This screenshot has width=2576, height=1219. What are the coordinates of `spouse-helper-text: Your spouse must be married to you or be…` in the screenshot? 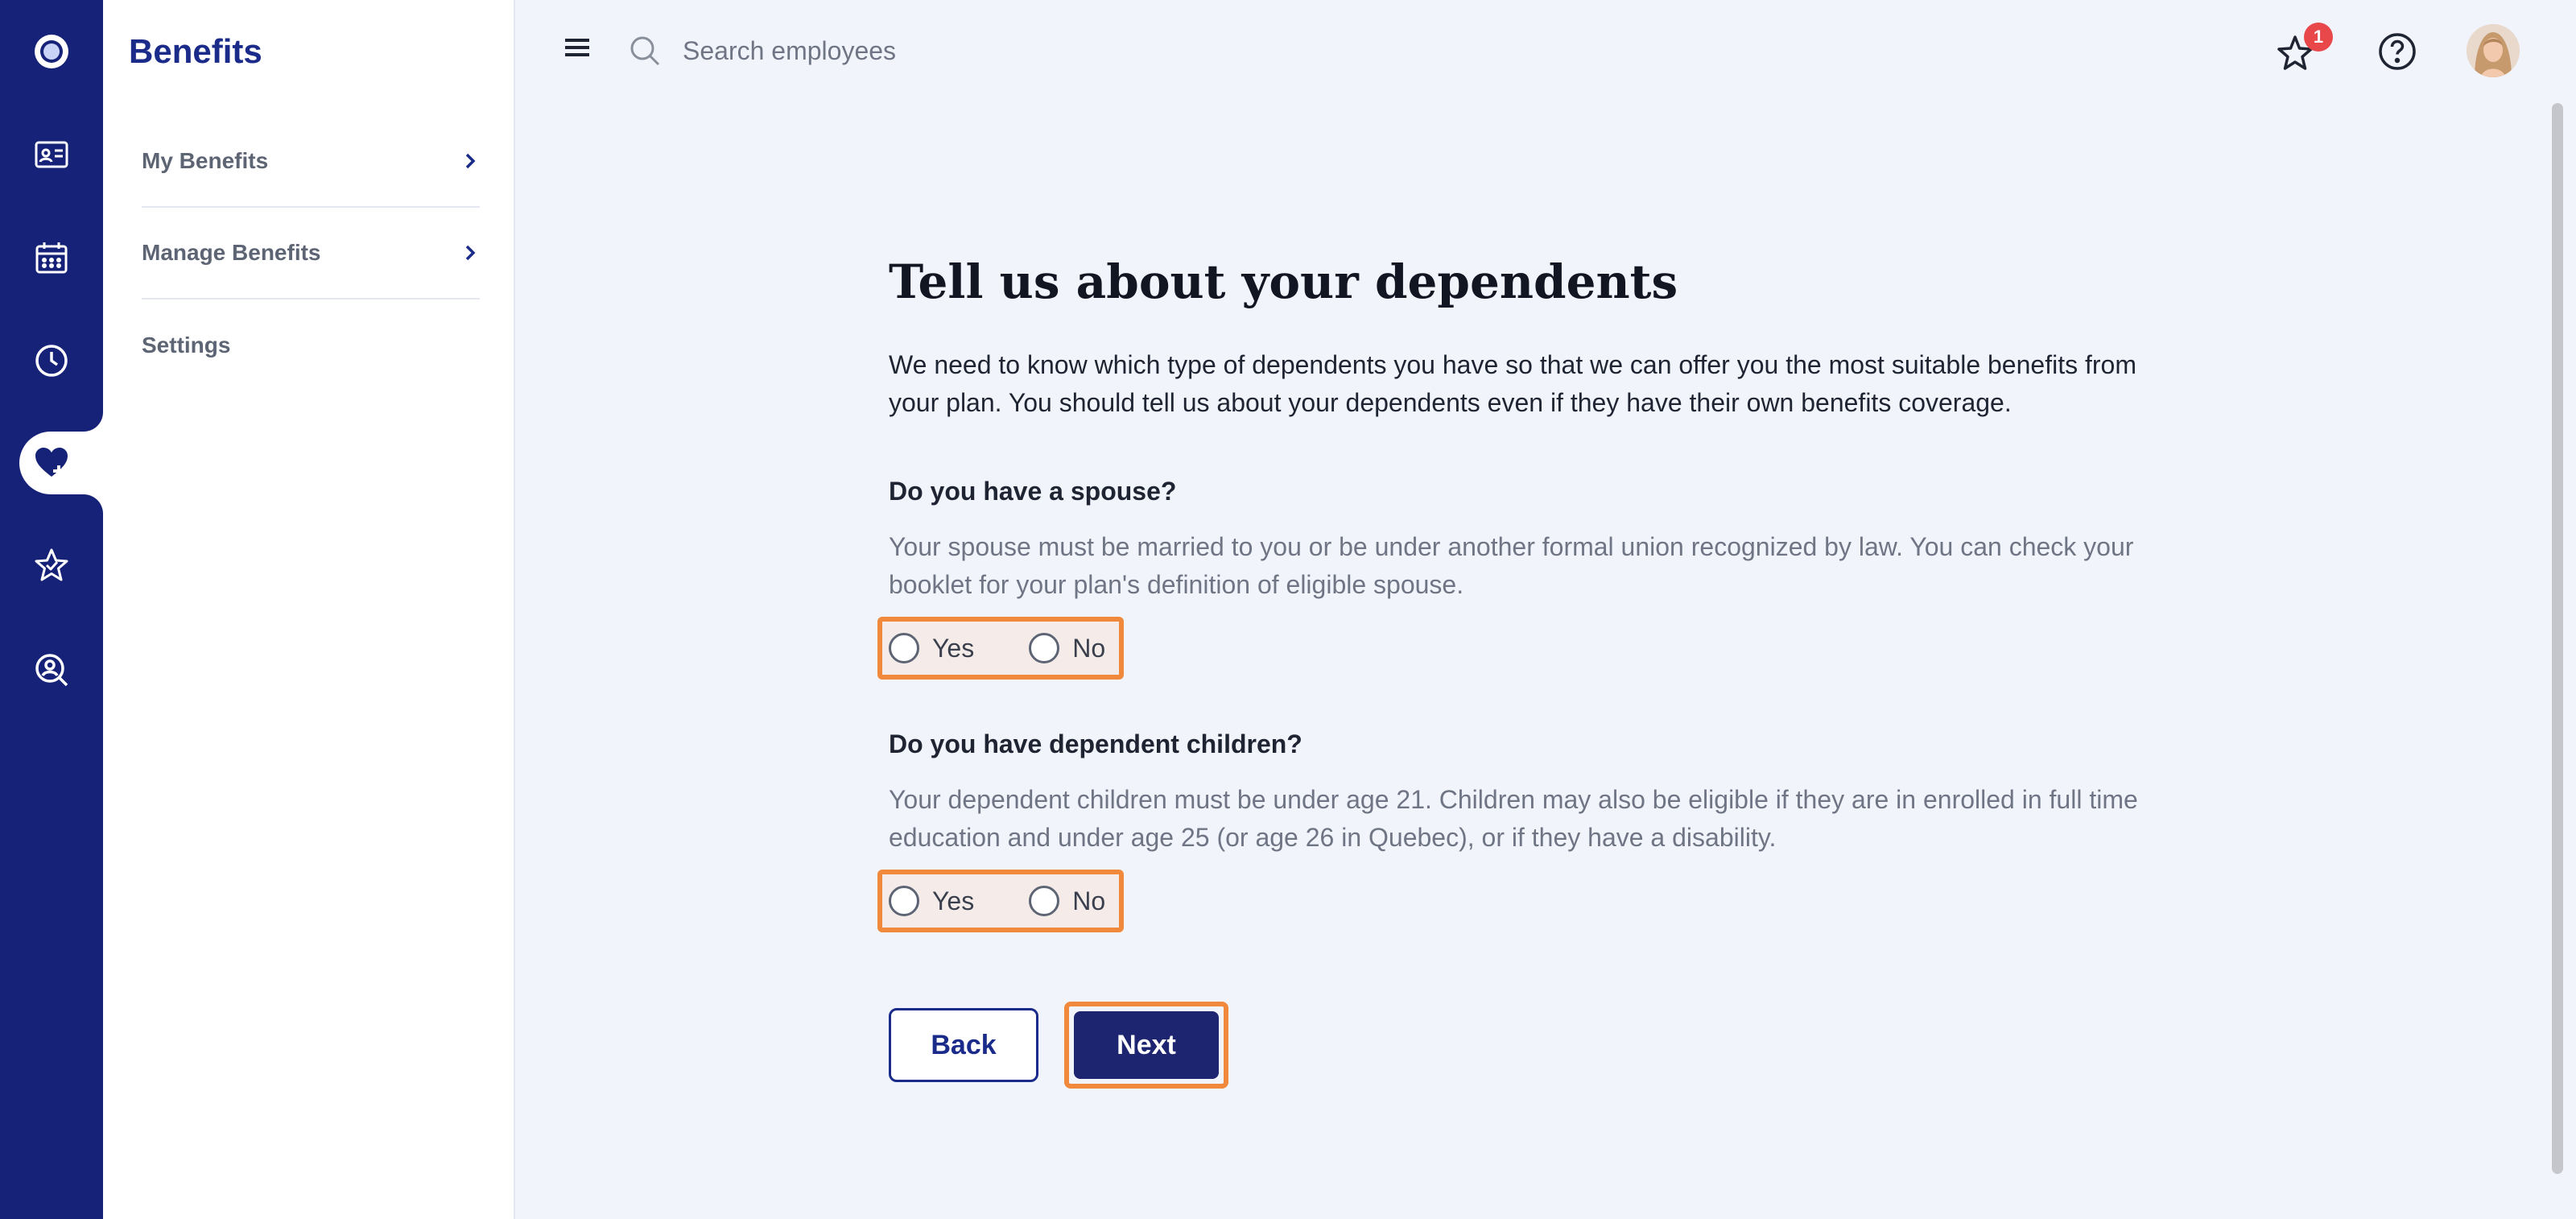 It's located at (1511, 565).